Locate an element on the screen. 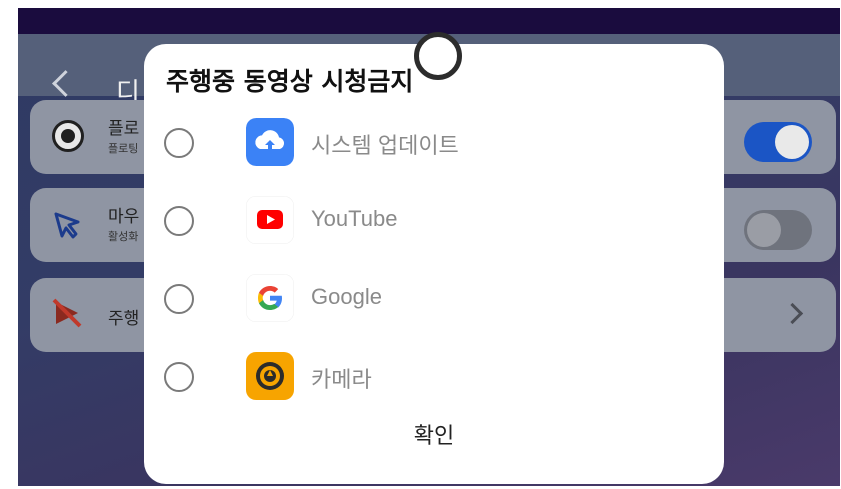 Image resolution: width=841 pixels, height=489 pixels. youtube-icon is located at coordinates (270, 220).